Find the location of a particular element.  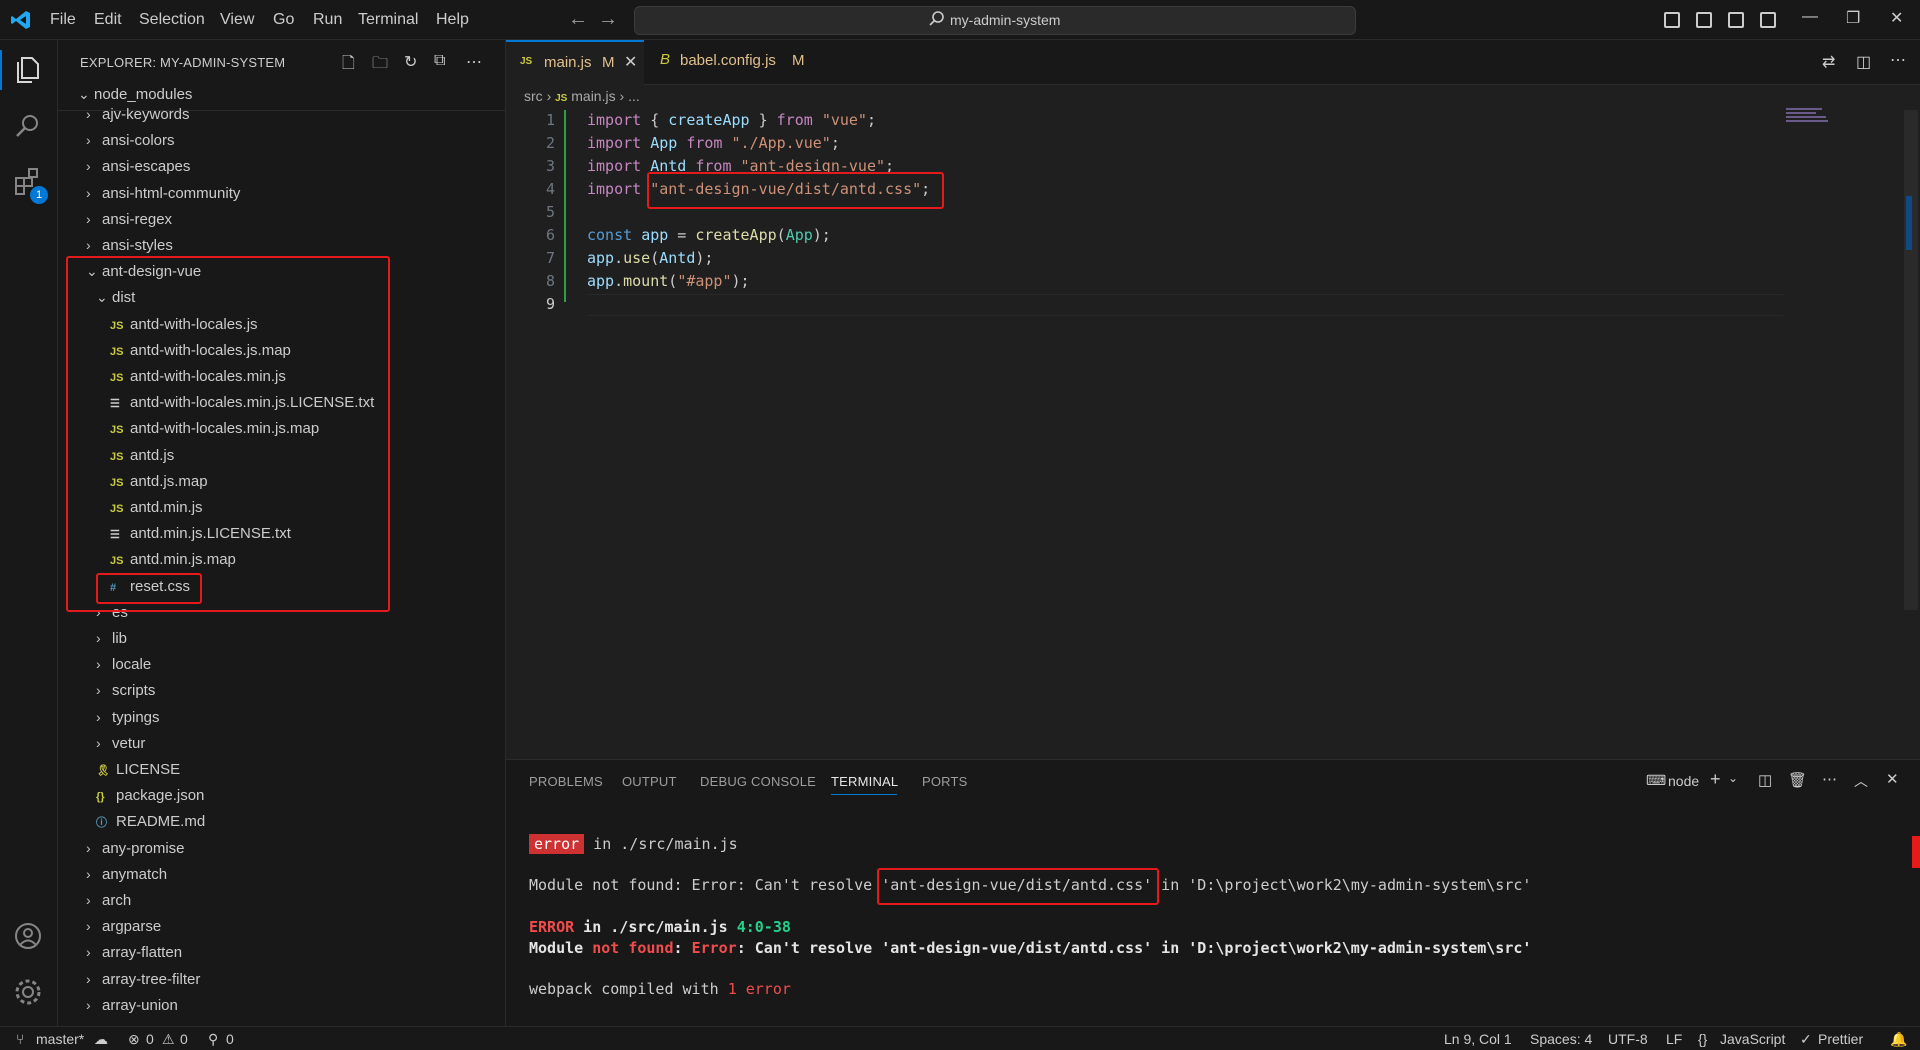

menu-selection: Selection is located at coordinates (172, 20).